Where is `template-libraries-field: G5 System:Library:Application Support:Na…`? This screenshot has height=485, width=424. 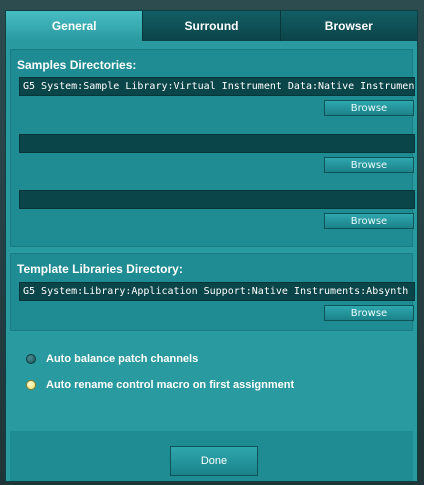 template-libraries-field: G5 System:Library:Application Support:Na… is located at coordinates (217, 291).